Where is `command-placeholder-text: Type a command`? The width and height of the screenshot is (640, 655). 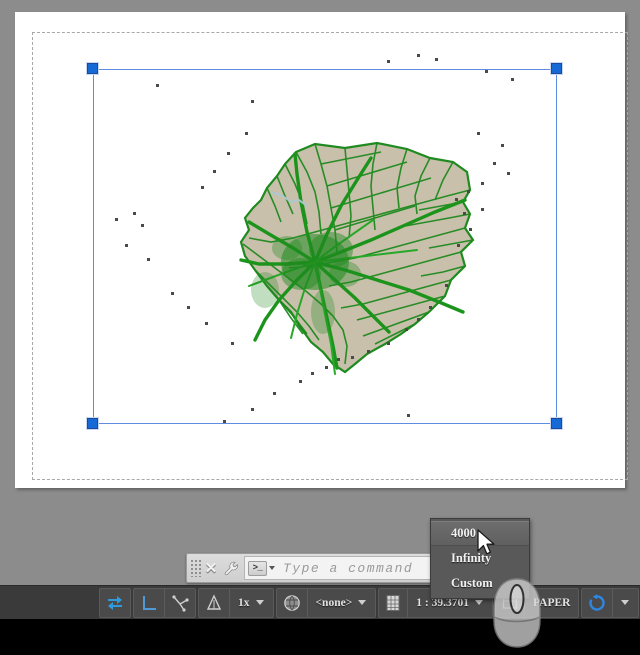 command-placeholder-text: Type a command is located at coordinates (348, 568).